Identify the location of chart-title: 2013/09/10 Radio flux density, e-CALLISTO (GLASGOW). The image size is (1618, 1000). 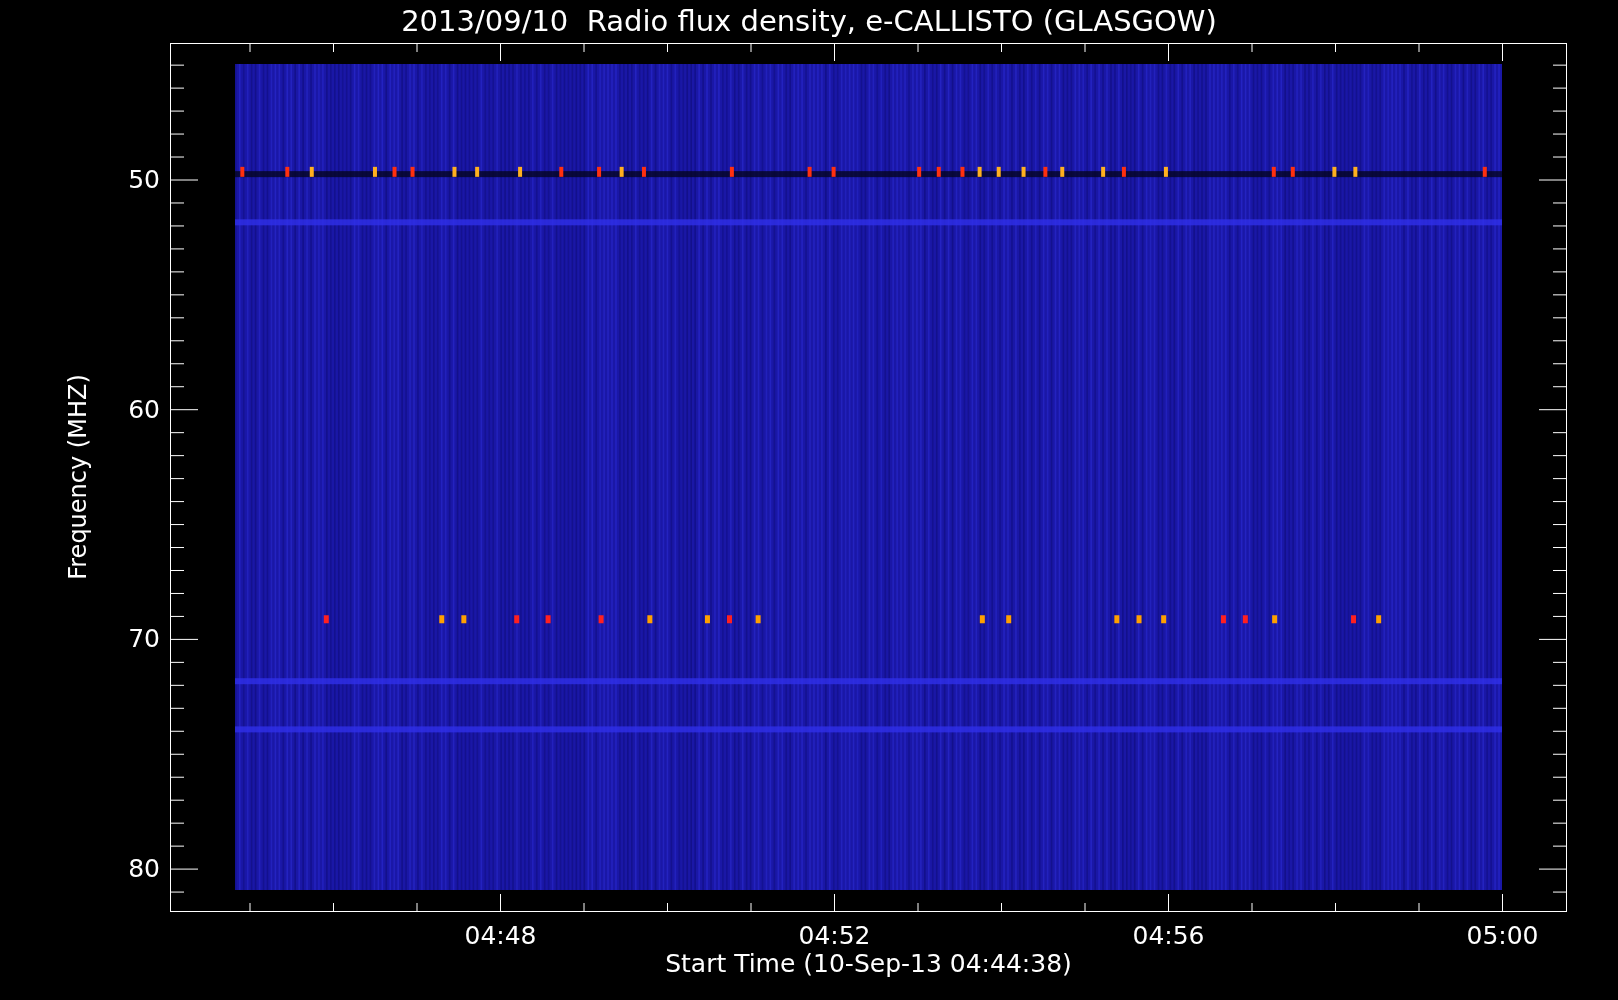
(809, 21).